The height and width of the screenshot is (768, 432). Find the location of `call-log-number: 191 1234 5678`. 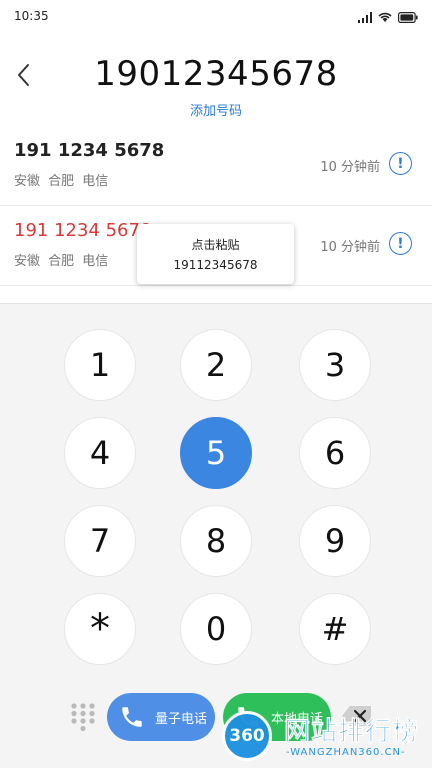

call-log-number: 191 1234 5678 is located at coordinates (89, 150).